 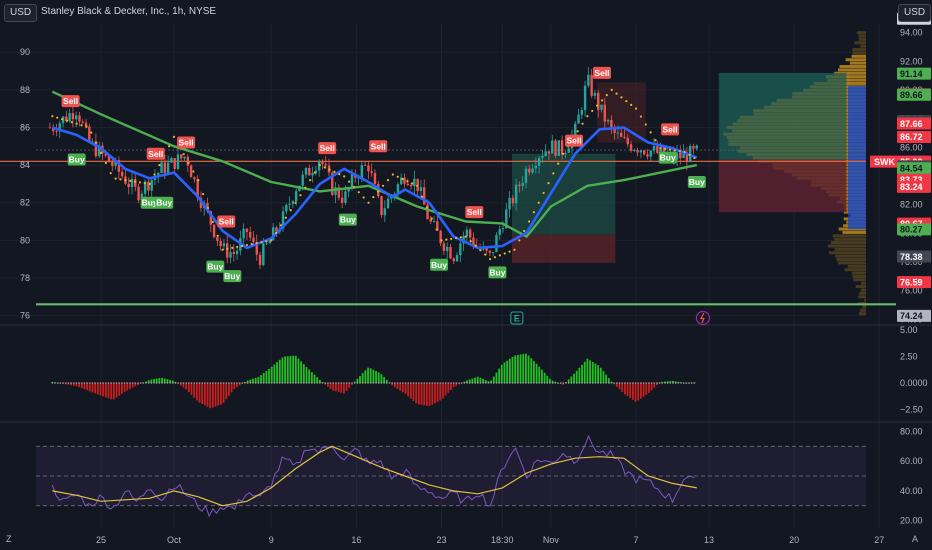 I want to click on currency-button-left: USD, so click(x=21, y=13).